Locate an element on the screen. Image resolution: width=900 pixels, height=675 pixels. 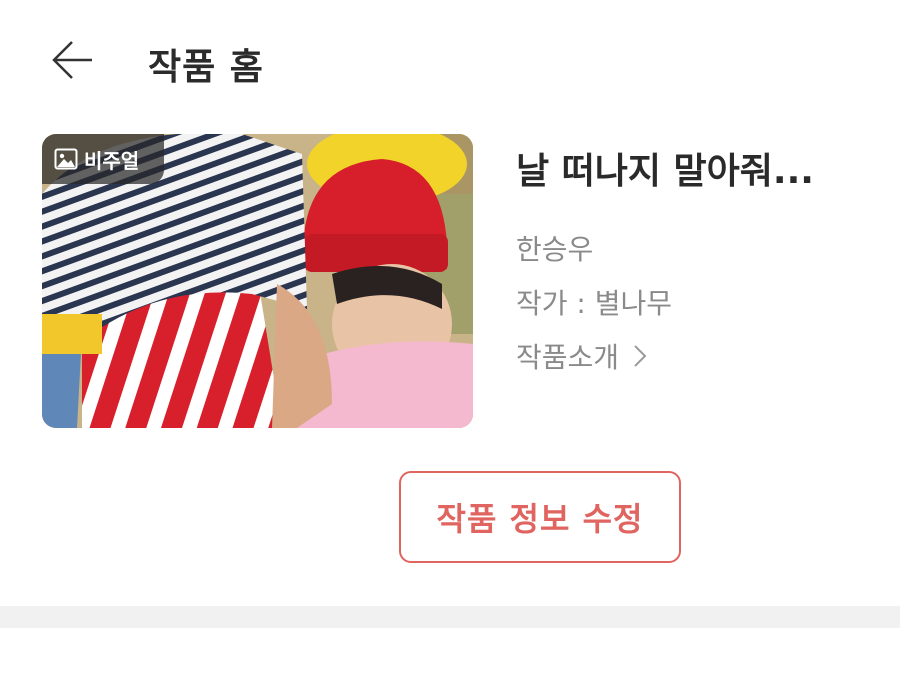
visual-badge: 비주얼 is located at coordinates (103, 159).